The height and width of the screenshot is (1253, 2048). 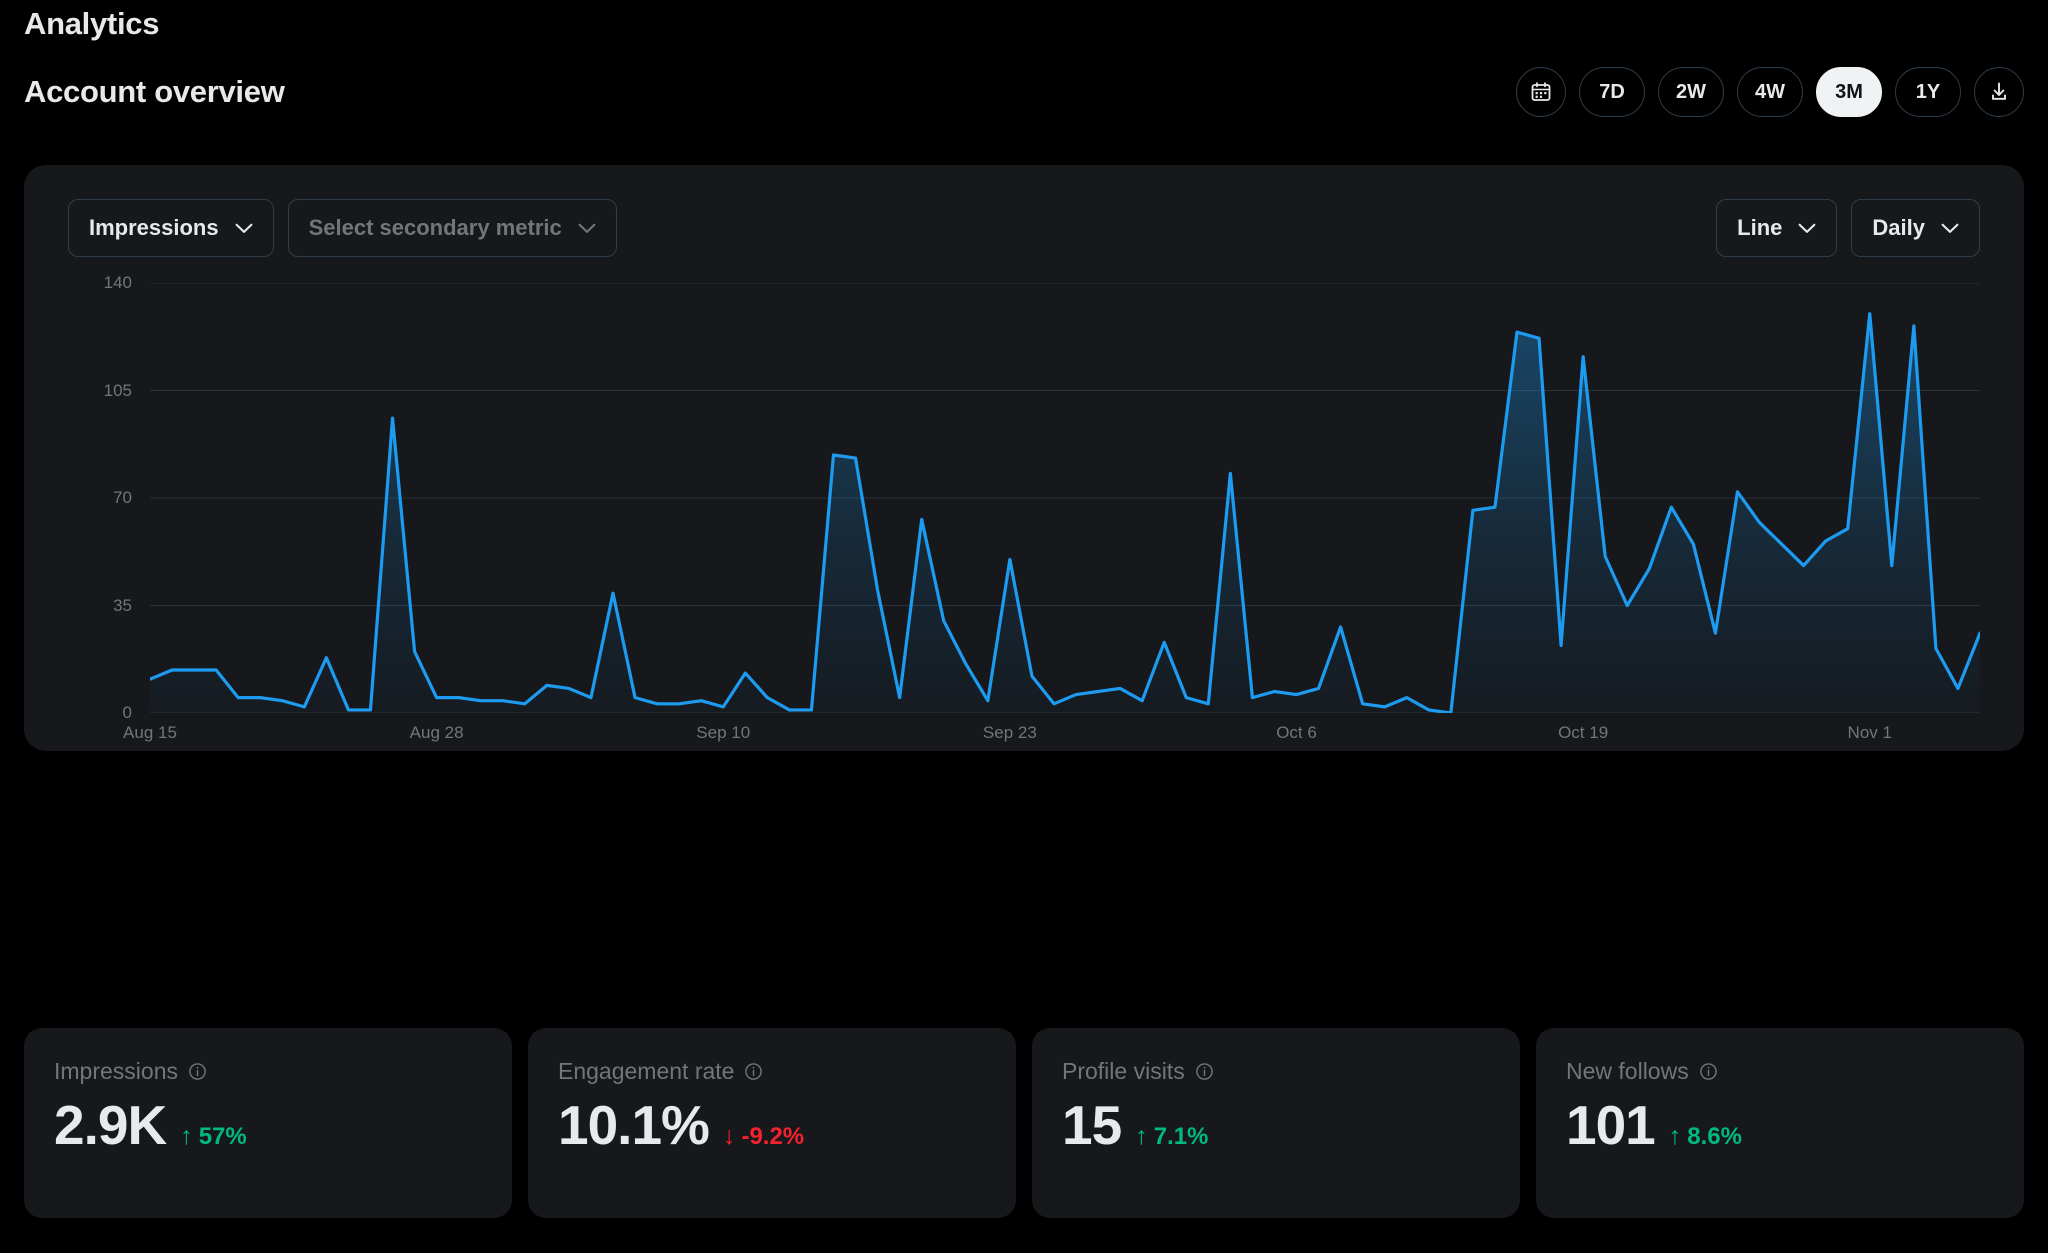 I want to click on arrow-down-icon: ↓, so click(x=729, y=1136).